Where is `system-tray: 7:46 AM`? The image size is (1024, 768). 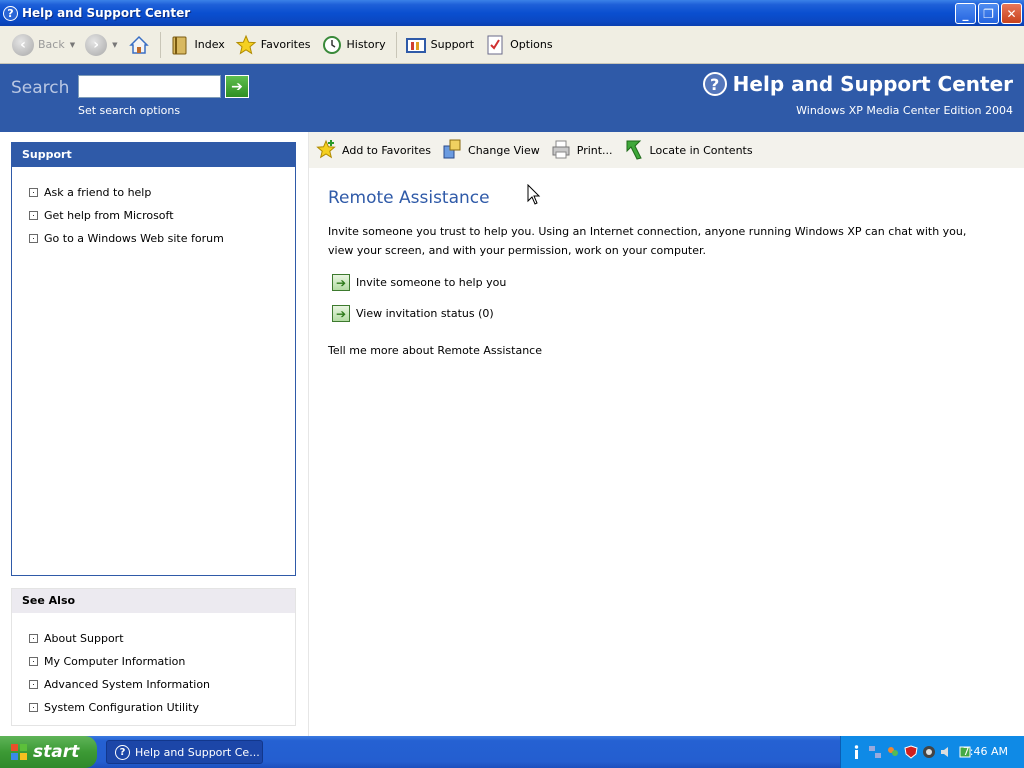 system-tray: 7:46 AM is located at coordinates (932, 752).